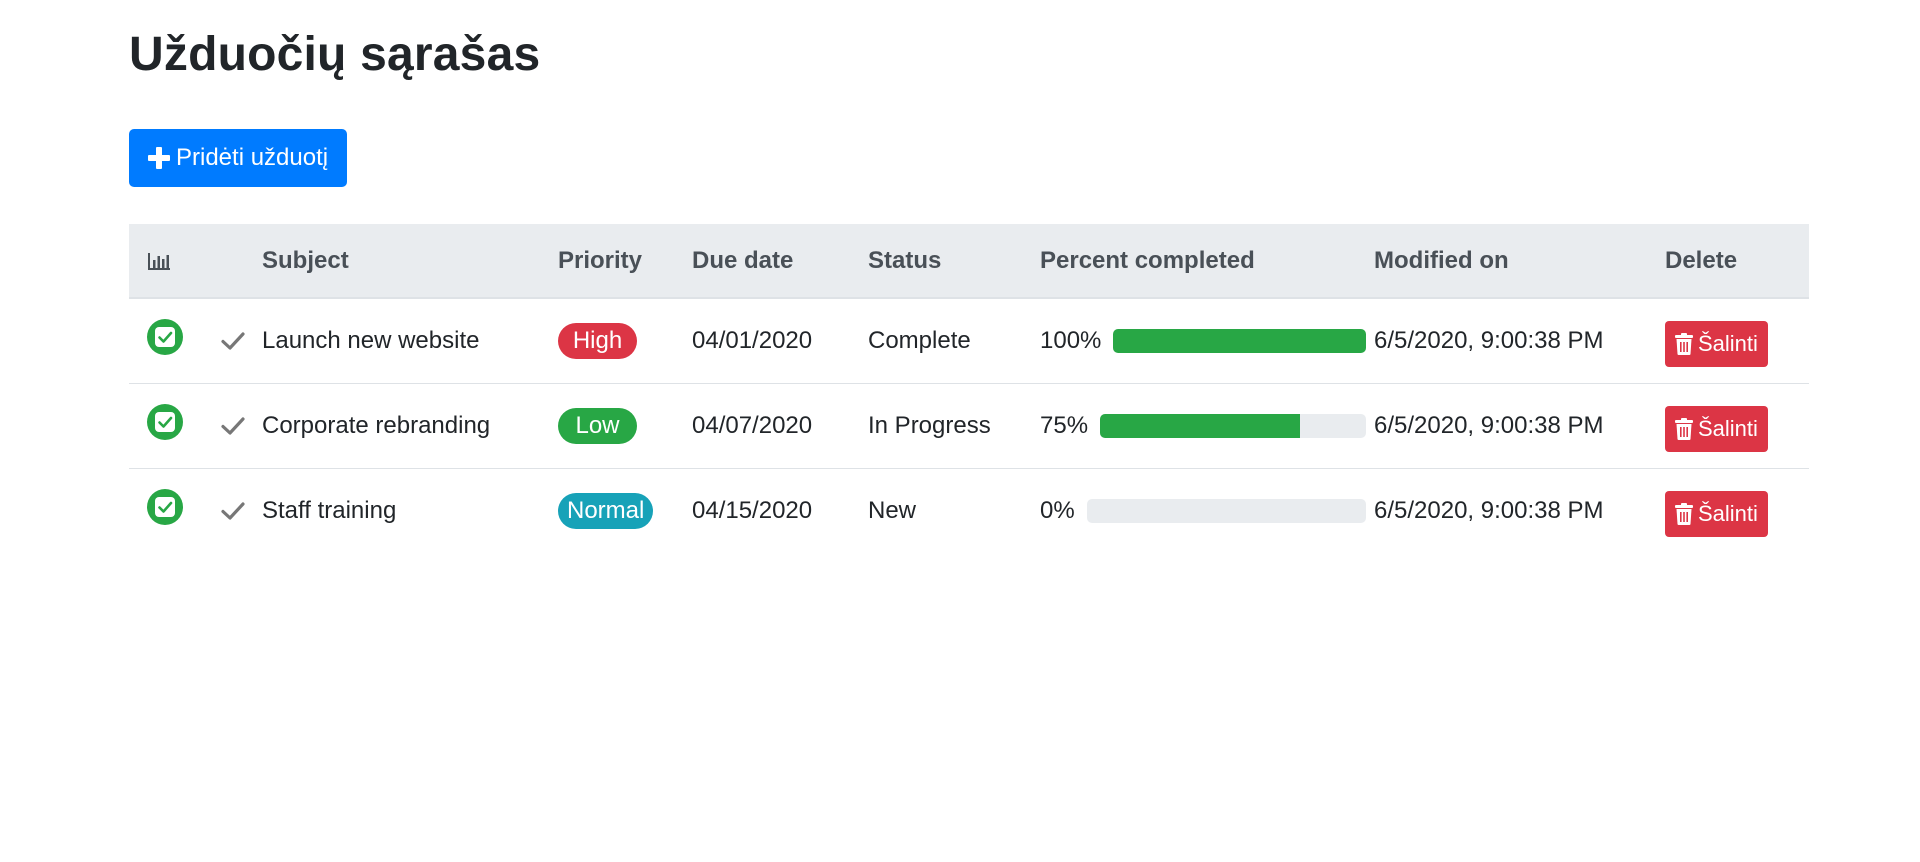  I want to click on header-modified-on: Modified on, so click(1519, 261).